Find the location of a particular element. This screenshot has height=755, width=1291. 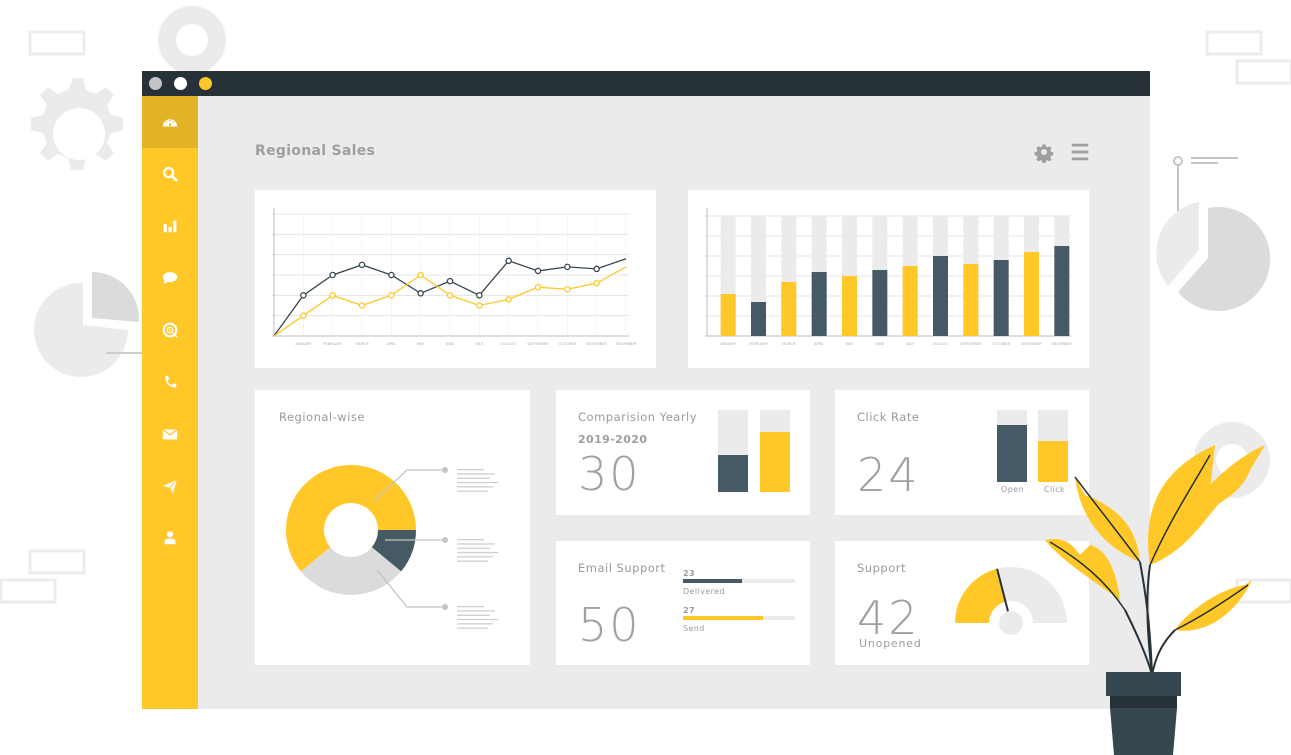

click-rate-value: 24 is located at coordinates (888, 475).